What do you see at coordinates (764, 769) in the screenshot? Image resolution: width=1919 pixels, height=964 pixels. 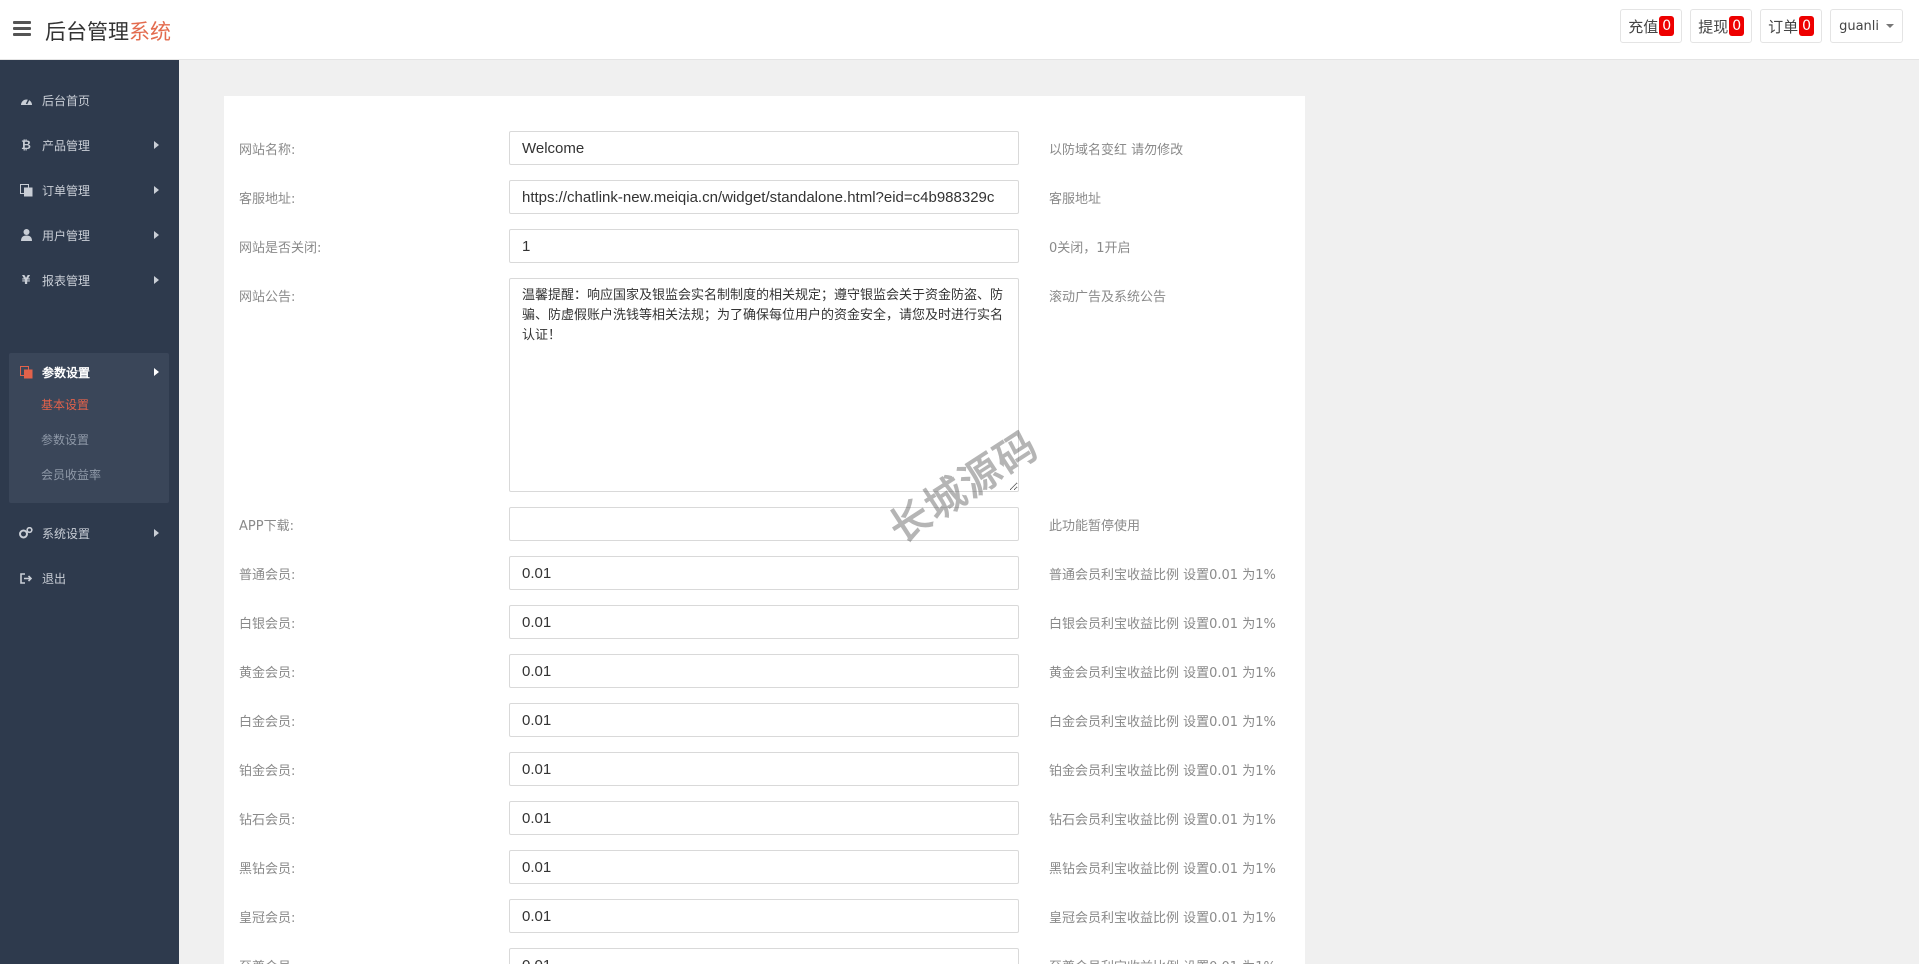 I see `member-pt-gold-input` at bounding box center [764, 769].